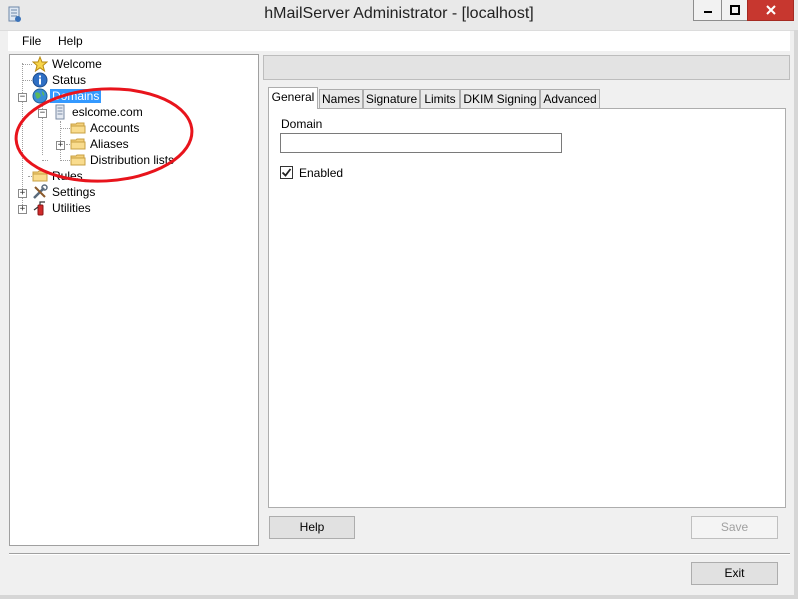  What do you see at coordinates (40, 64) in the screenshot?
I see `star-icon` at bounding box center [40, 64].